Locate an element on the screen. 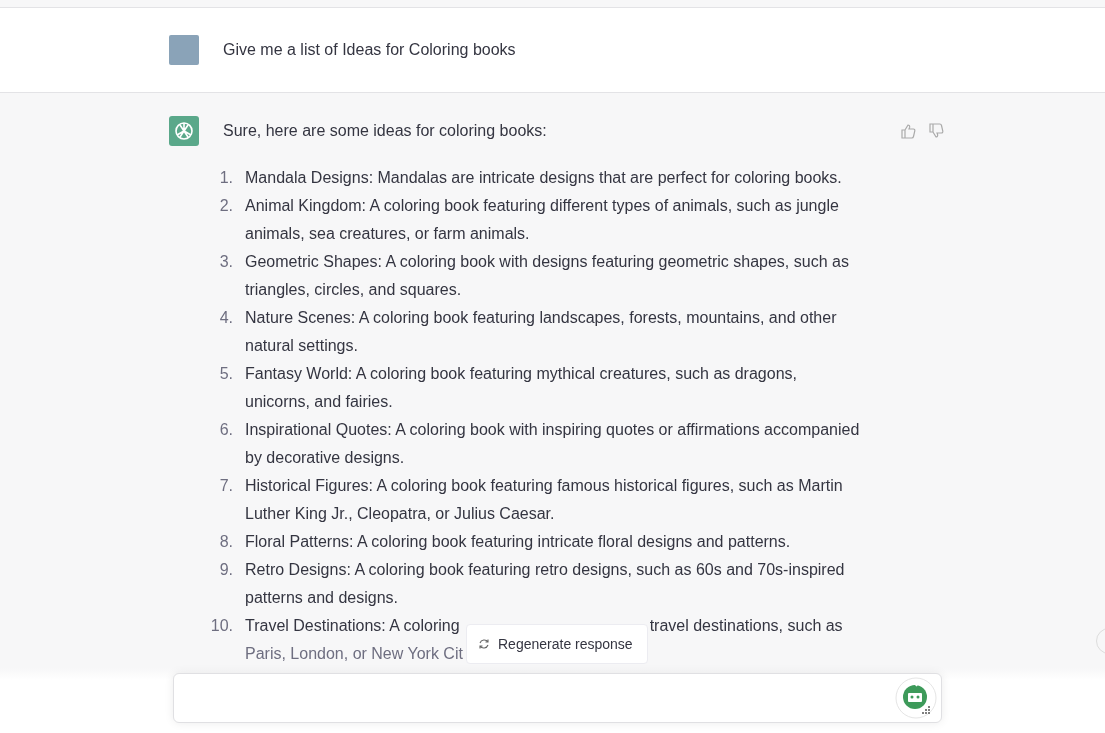 The width and height of the screenshot is (1105, 733). robot-icon is located at coordinates (916, 698).